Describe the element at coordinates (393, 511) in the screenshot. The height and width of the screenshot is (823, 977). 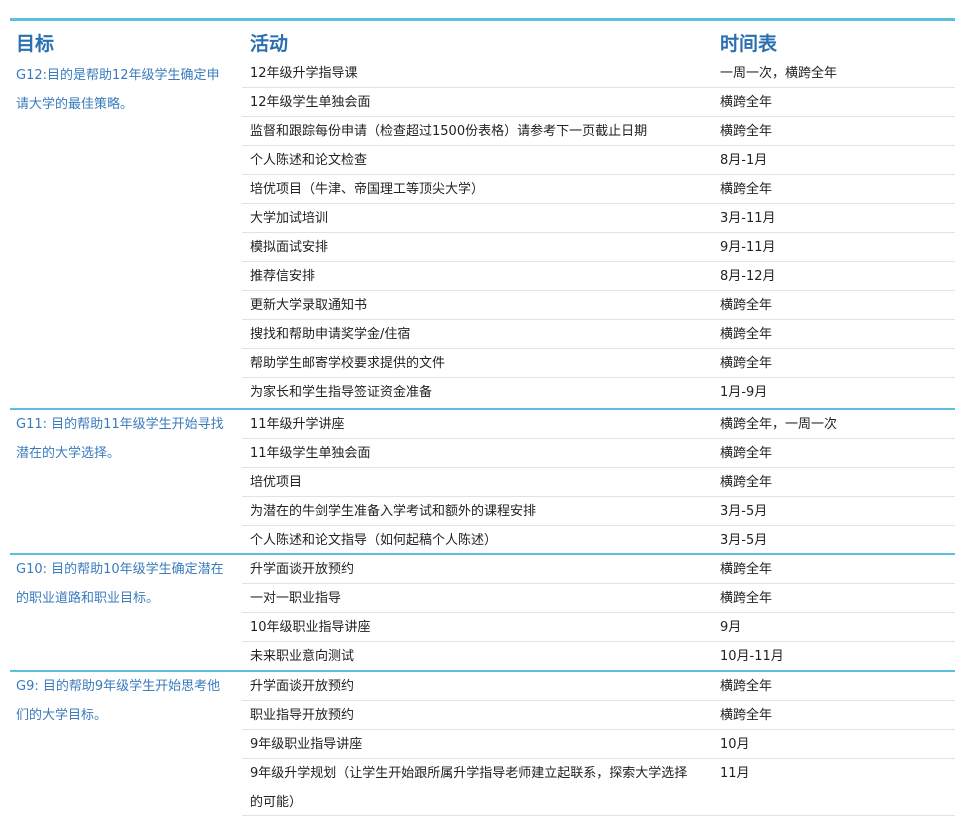
I see `activity-cell: 为潜在的牛剑学生准备入学考试和额外的课程安排` at that location.